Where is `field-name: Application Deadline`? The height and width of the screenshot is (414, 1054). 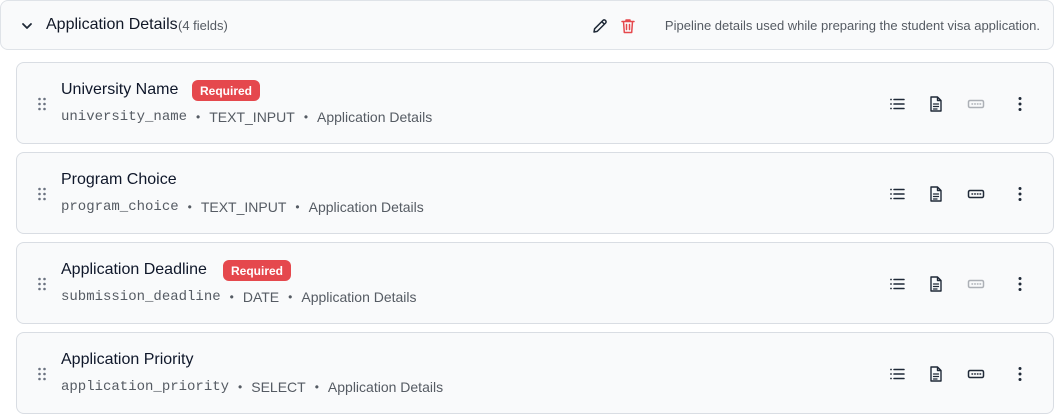 field-name: Application Deadline is located at coordinates (134, 269).